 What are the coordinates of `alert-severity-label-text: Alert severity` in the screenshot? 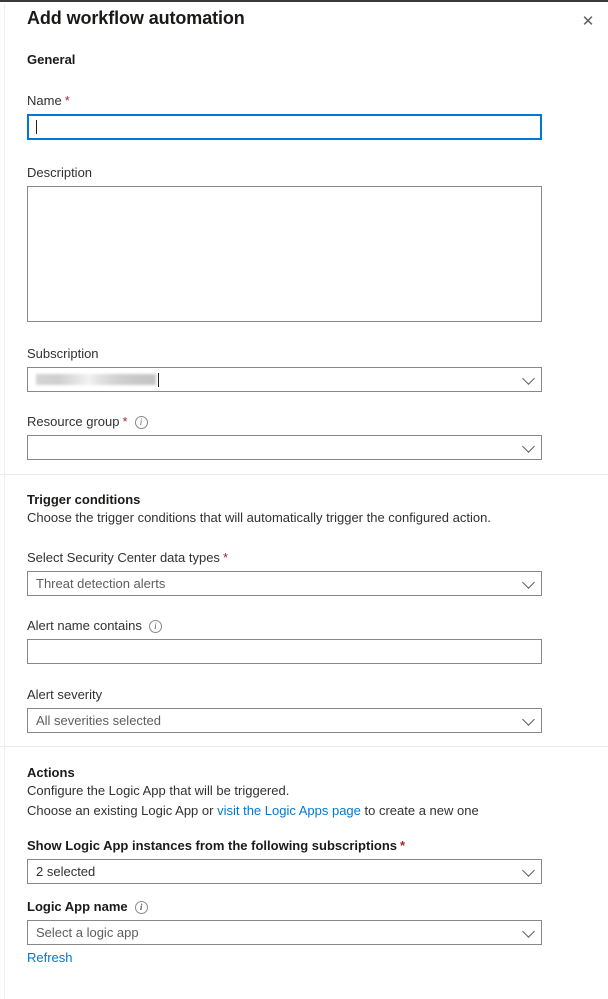 It's located at (65, 694).